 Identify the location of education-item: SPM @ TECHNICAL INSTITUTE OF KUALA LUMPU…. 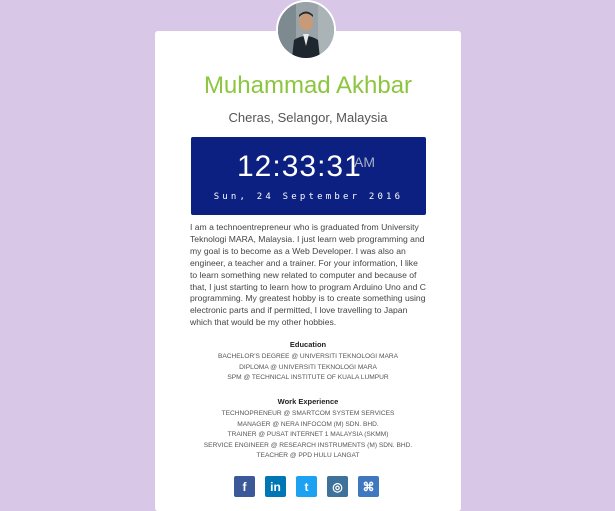
(308, 377).